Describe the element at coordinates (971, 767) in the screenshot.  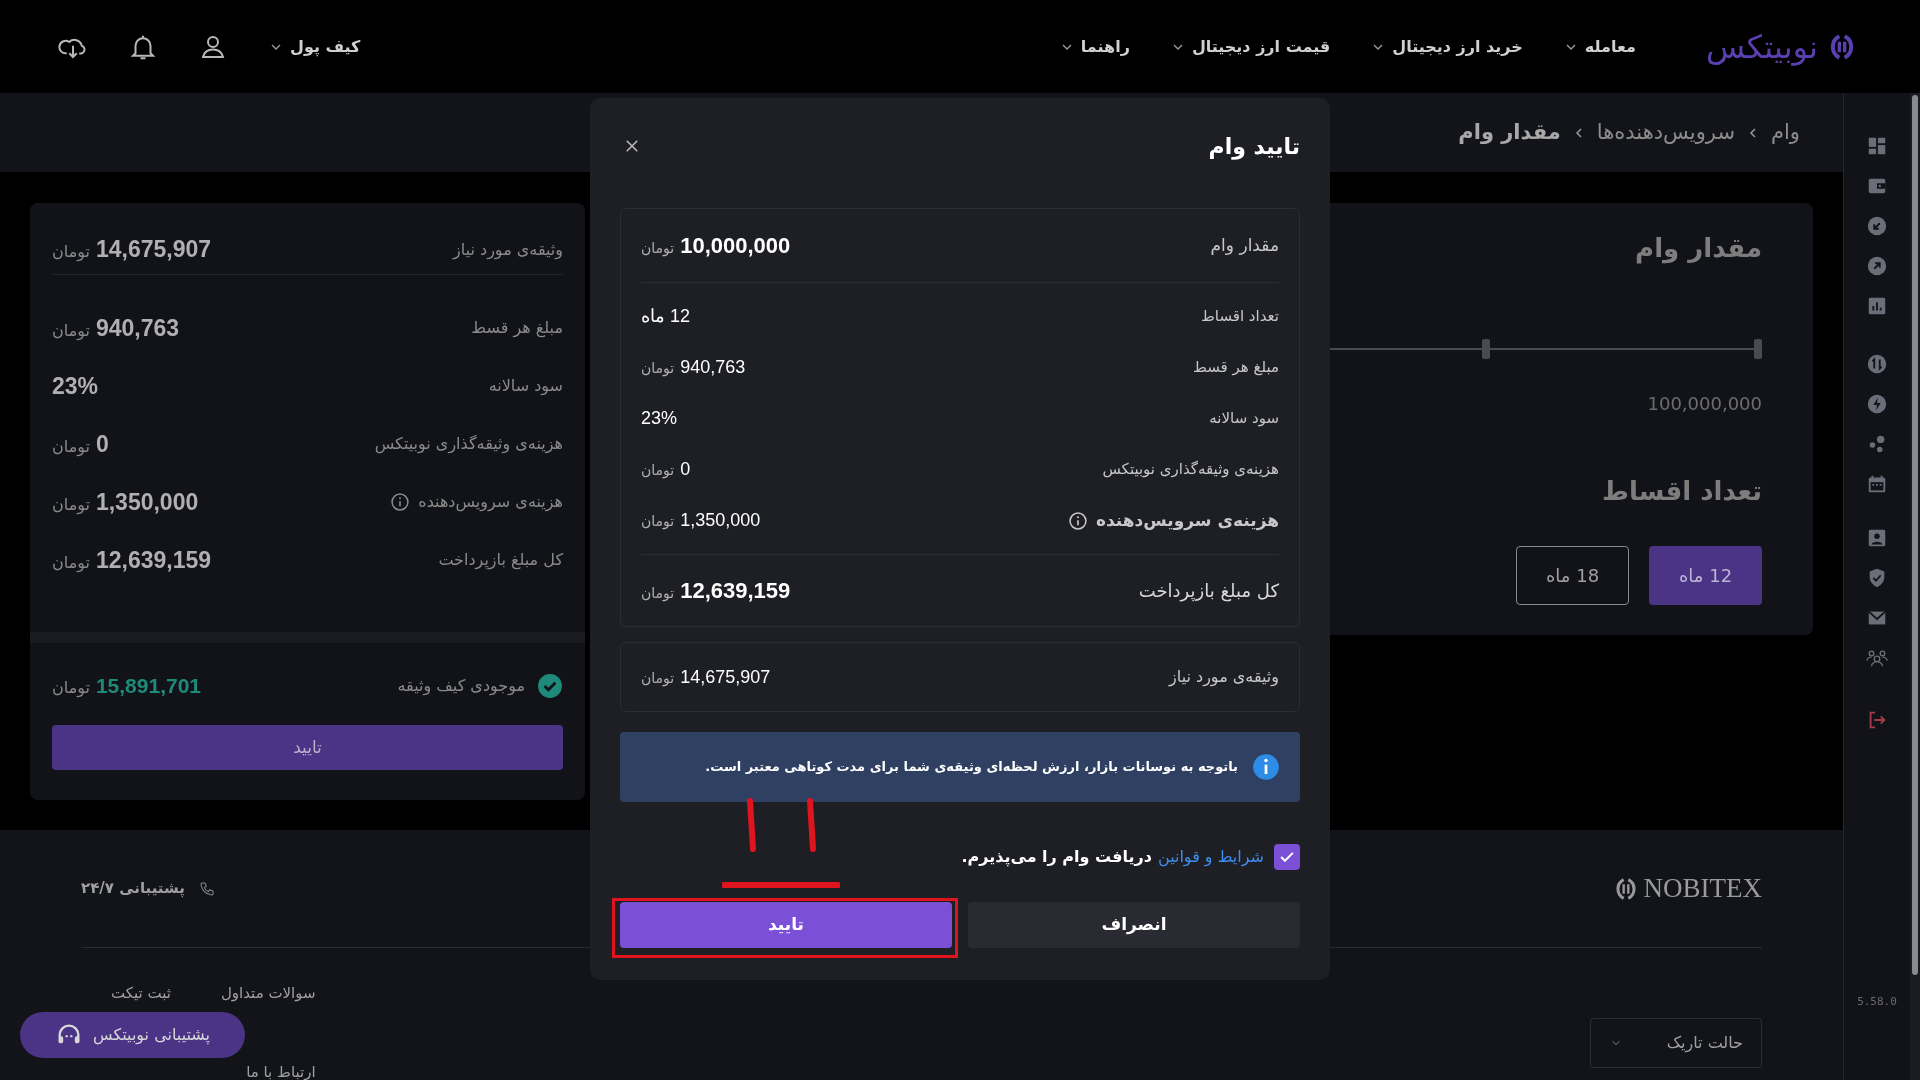
I see `notice-text: باتوجه به نوسانات بازار، ارزش لحظه‌ای وثیقه‌ی شما برای مدت کوتاهی معتبر است.` at that location.